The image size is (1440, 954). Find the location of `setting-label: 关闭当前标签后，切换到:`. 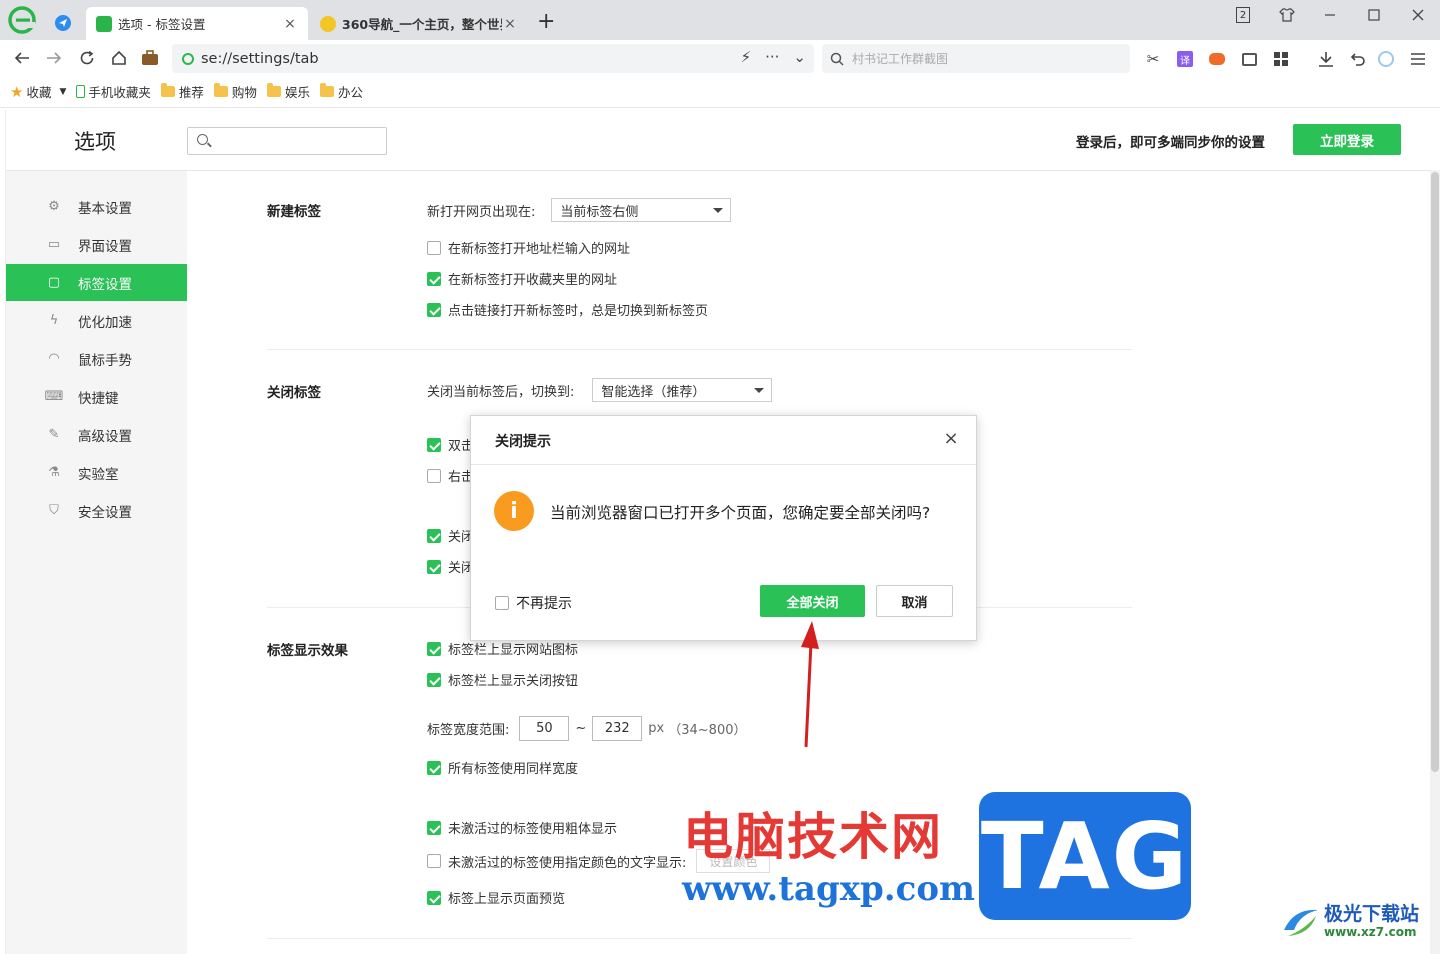

setting-label: 关闭当前标签后，切换到: is located at coordinates (501, 392).